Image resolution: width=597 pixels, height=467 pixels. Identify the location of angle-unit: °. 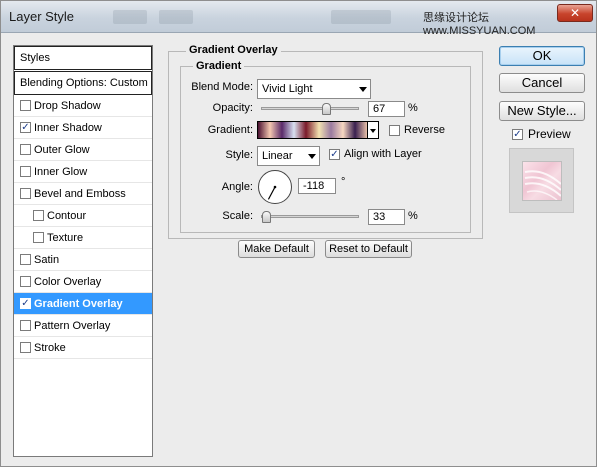
(343, 182).